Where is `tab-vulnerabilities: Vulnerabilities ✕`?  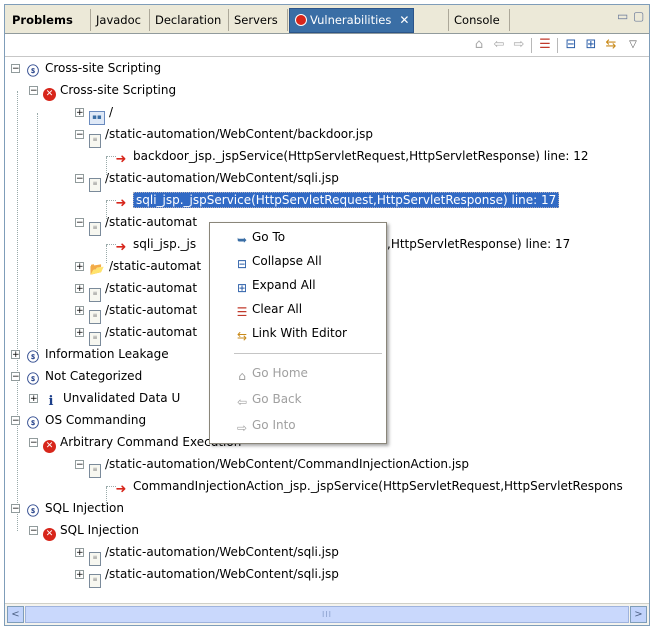 tab-vulnerabilities: Vulnerabilities ✕ is located at coordinates (351, 20).